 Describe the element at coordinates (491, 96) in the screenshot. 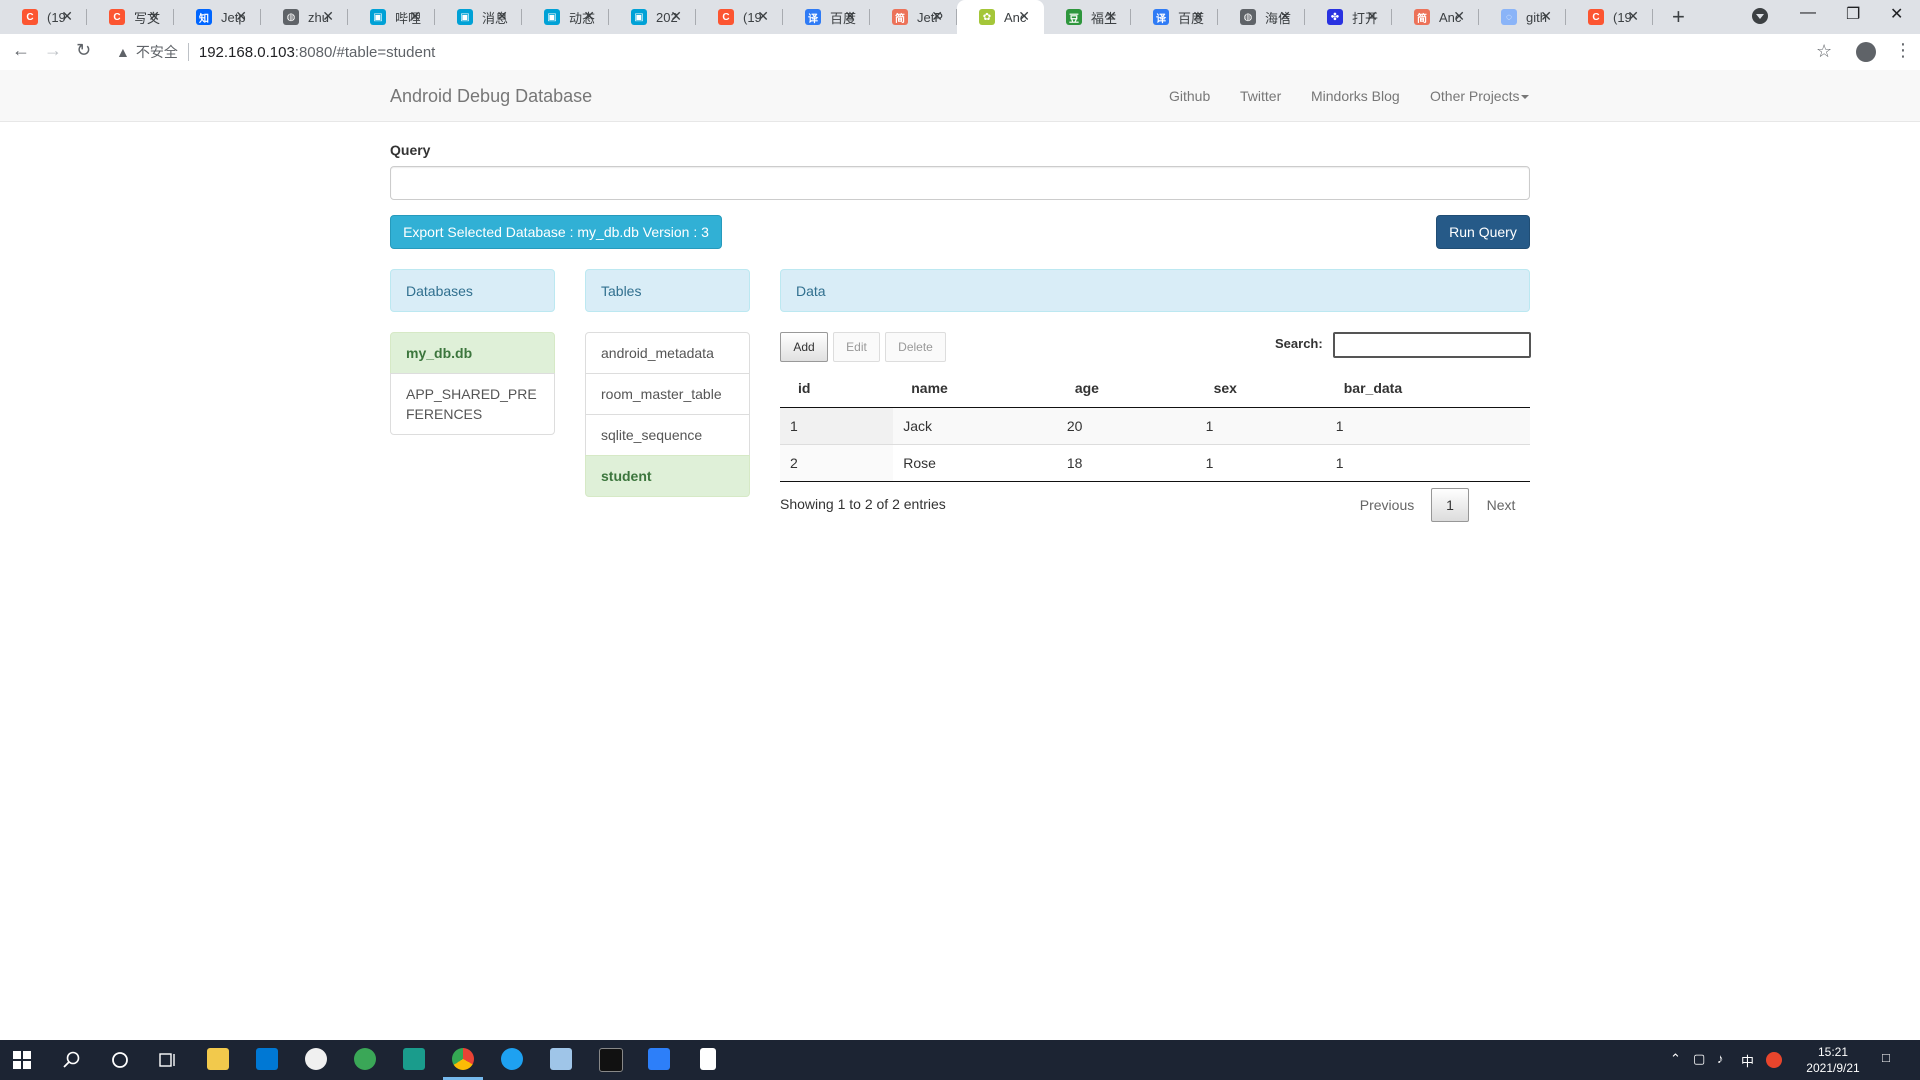

I see `navbar-brand: Android Debug Database` at that location.